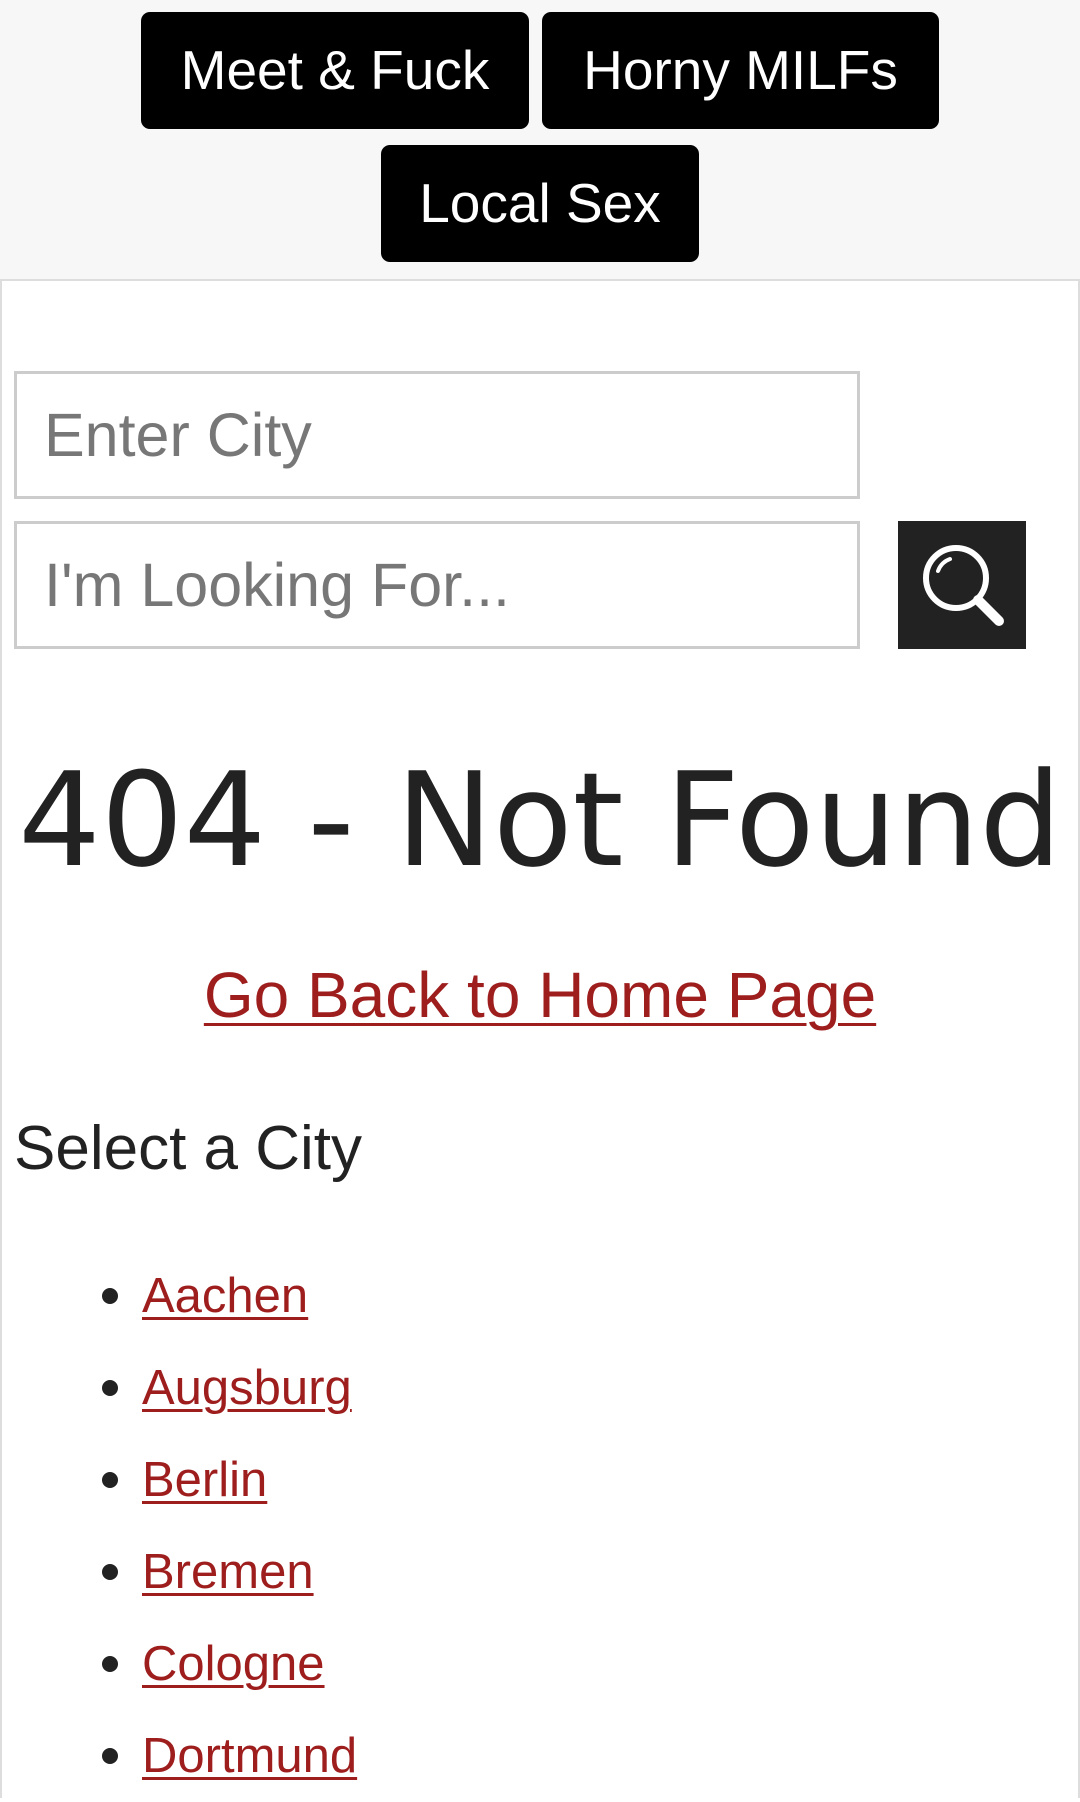  Describe the element at coordinates (437, 585) in the screenshot. I see `looking-for-input` at that location.